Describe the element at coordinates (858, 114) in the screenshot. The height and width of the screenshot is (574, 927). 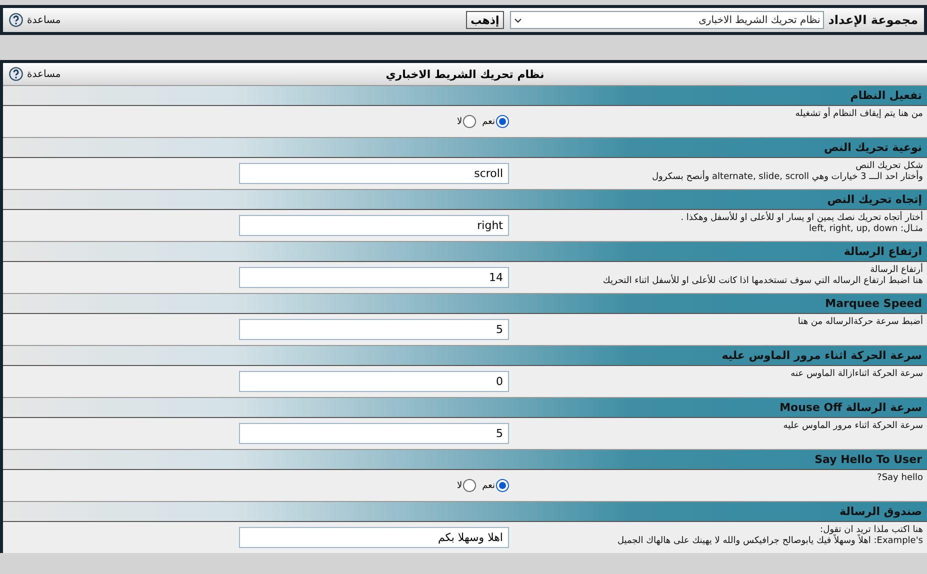
I see `setting-description: من هنا يتم إيقاف النظام أو تشغيله` at that location.